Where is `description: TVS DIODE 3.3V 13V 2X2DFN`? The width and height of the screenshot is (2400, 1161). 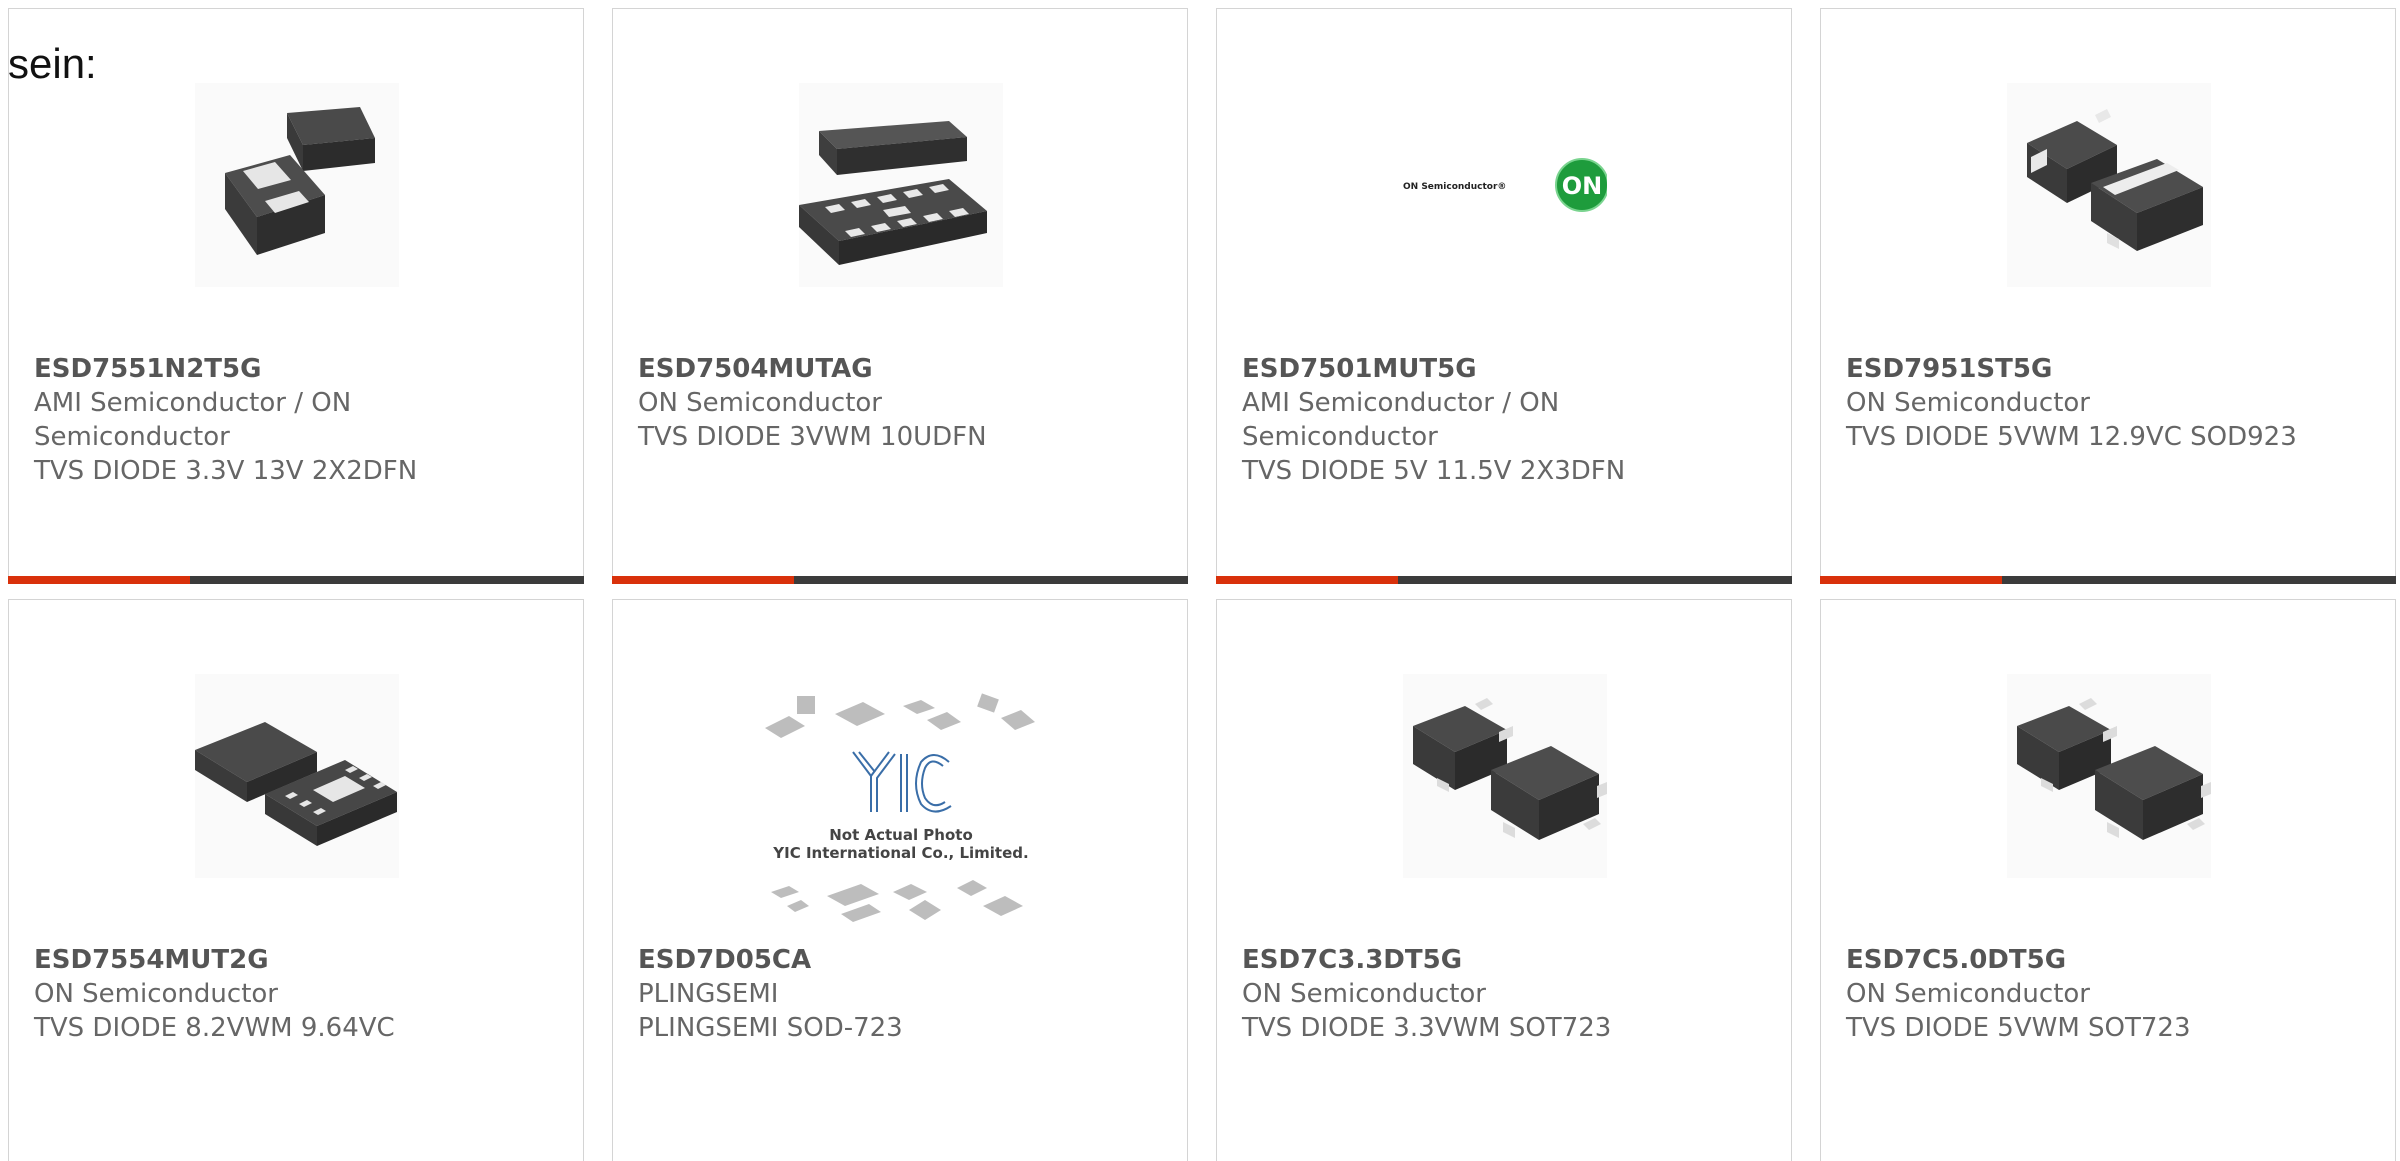
description: TVS DIODE 3.3V 13V 2X2DFN is located at coordinates (226, 471).